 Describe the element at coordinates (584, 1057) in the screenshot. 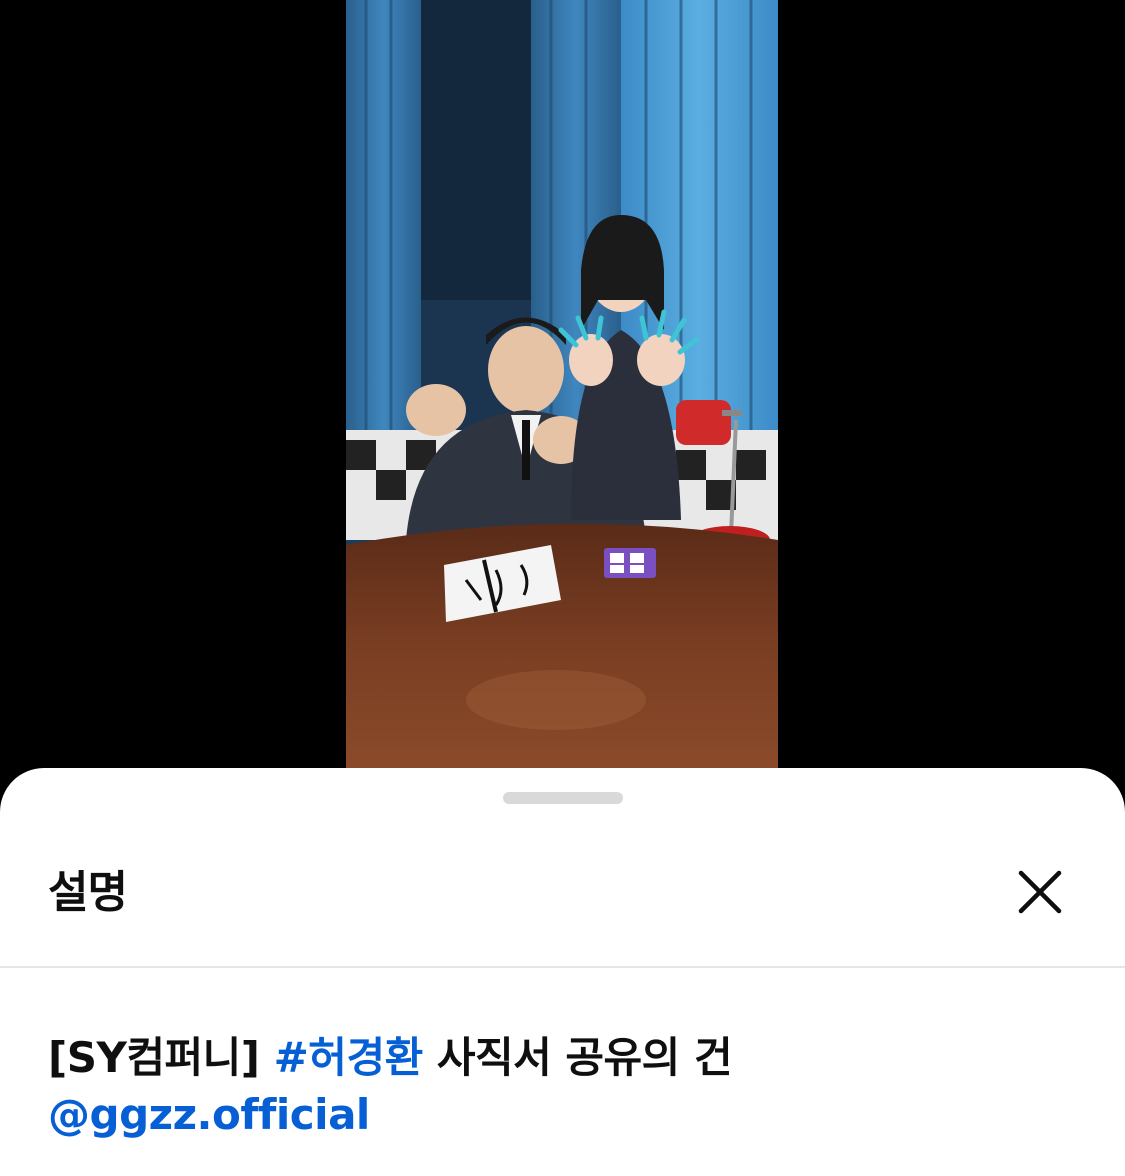

I see `description-suffix: 사직서 공유의 건` at that location.